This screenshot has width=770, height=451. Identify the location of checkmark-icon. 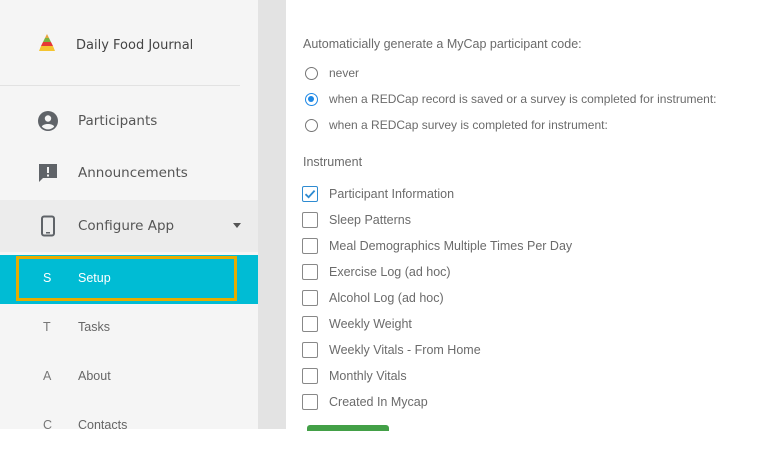
(310, 194).